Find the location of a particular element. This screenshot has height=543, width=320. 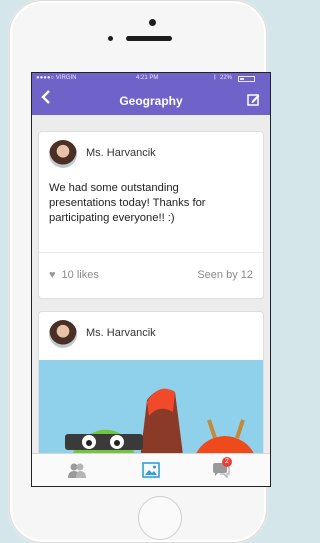

home-button is located at coordinates (160, 518).